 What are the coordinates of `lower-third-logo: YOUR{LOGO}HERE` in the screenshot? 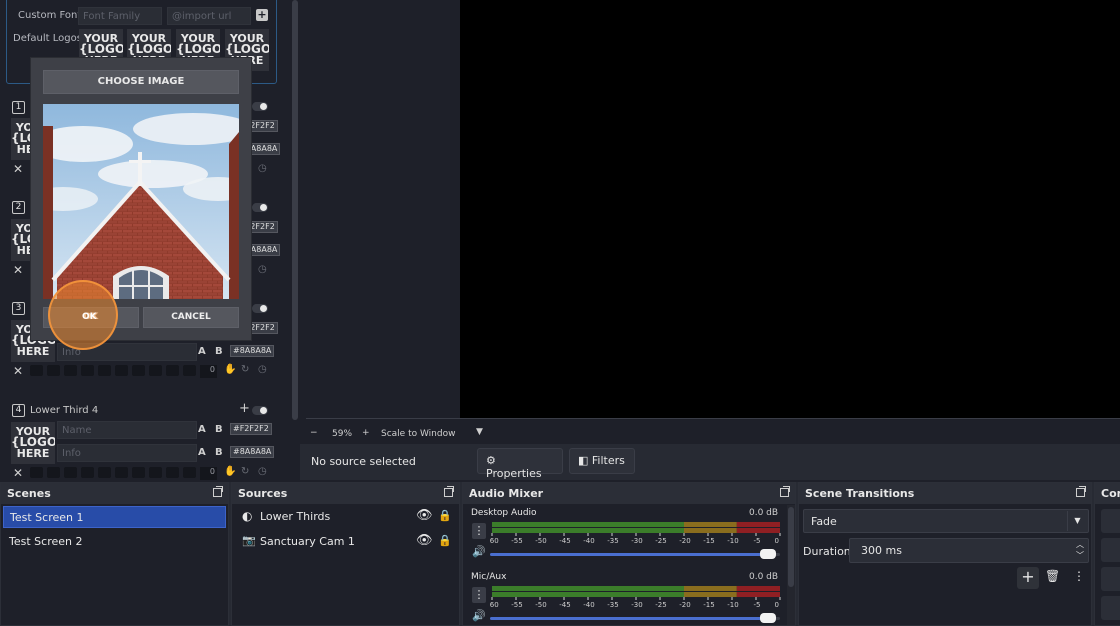 It's located at (33, 443).